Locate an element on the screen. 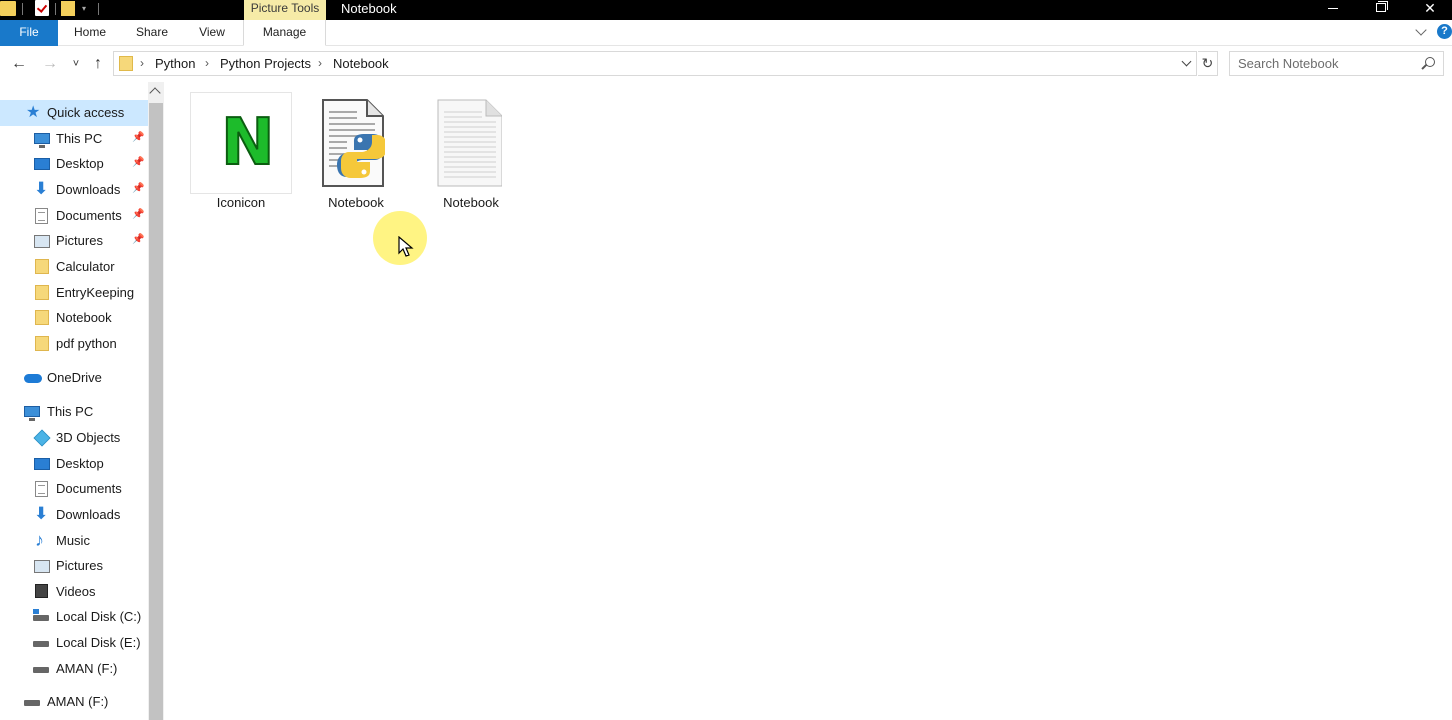 Image resolution: width=1452 pixels, height=720 pixels. nav-label: EntryKeeping is located at coordinates (95, 292).